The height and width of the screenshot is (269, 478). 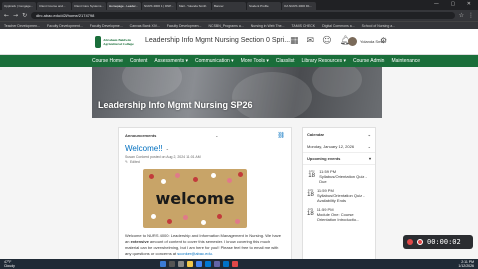 What do you see at coordinates (229, 6) in the screenshot?
I see `browser-tab: Banner` at bounding box center [229, 6].